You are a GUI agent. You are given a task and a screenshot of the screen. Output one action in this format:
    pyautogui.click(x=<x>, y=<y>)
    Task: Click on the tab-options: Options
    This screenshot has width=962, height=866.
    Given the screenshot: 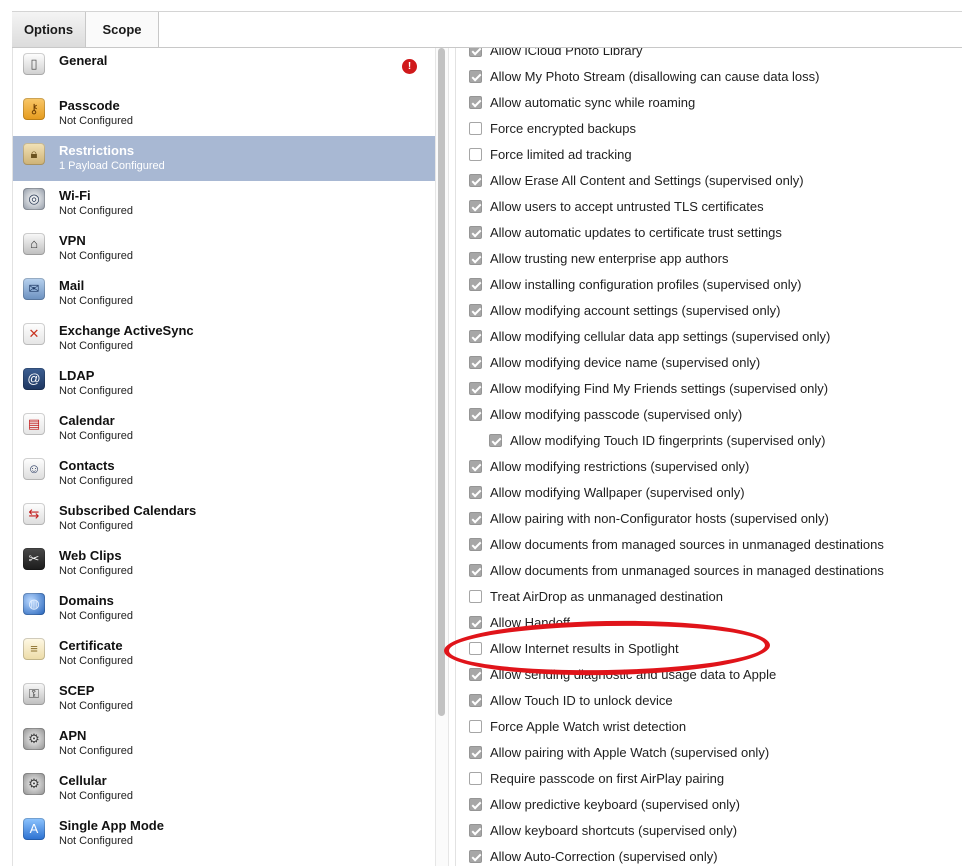 What is the action you would take?
    pyautogui.click(x=49, y=29)
    